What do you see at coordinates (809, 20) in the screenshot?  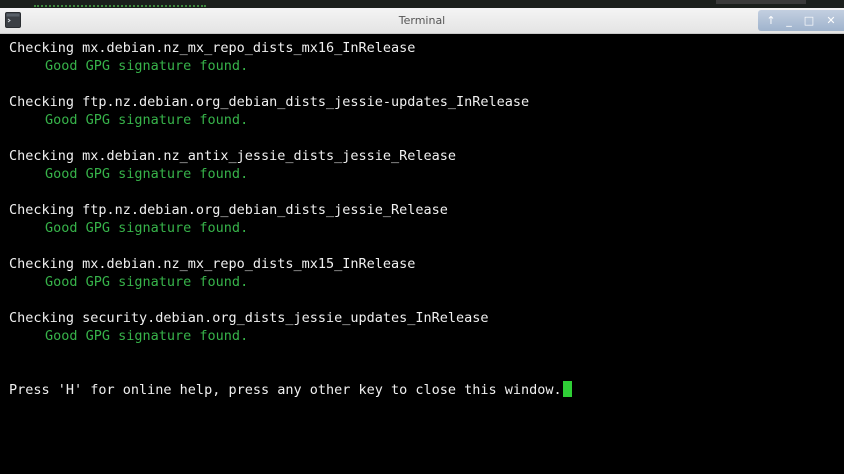 I see `maximize-button: □` at bounding box center [809, 20].